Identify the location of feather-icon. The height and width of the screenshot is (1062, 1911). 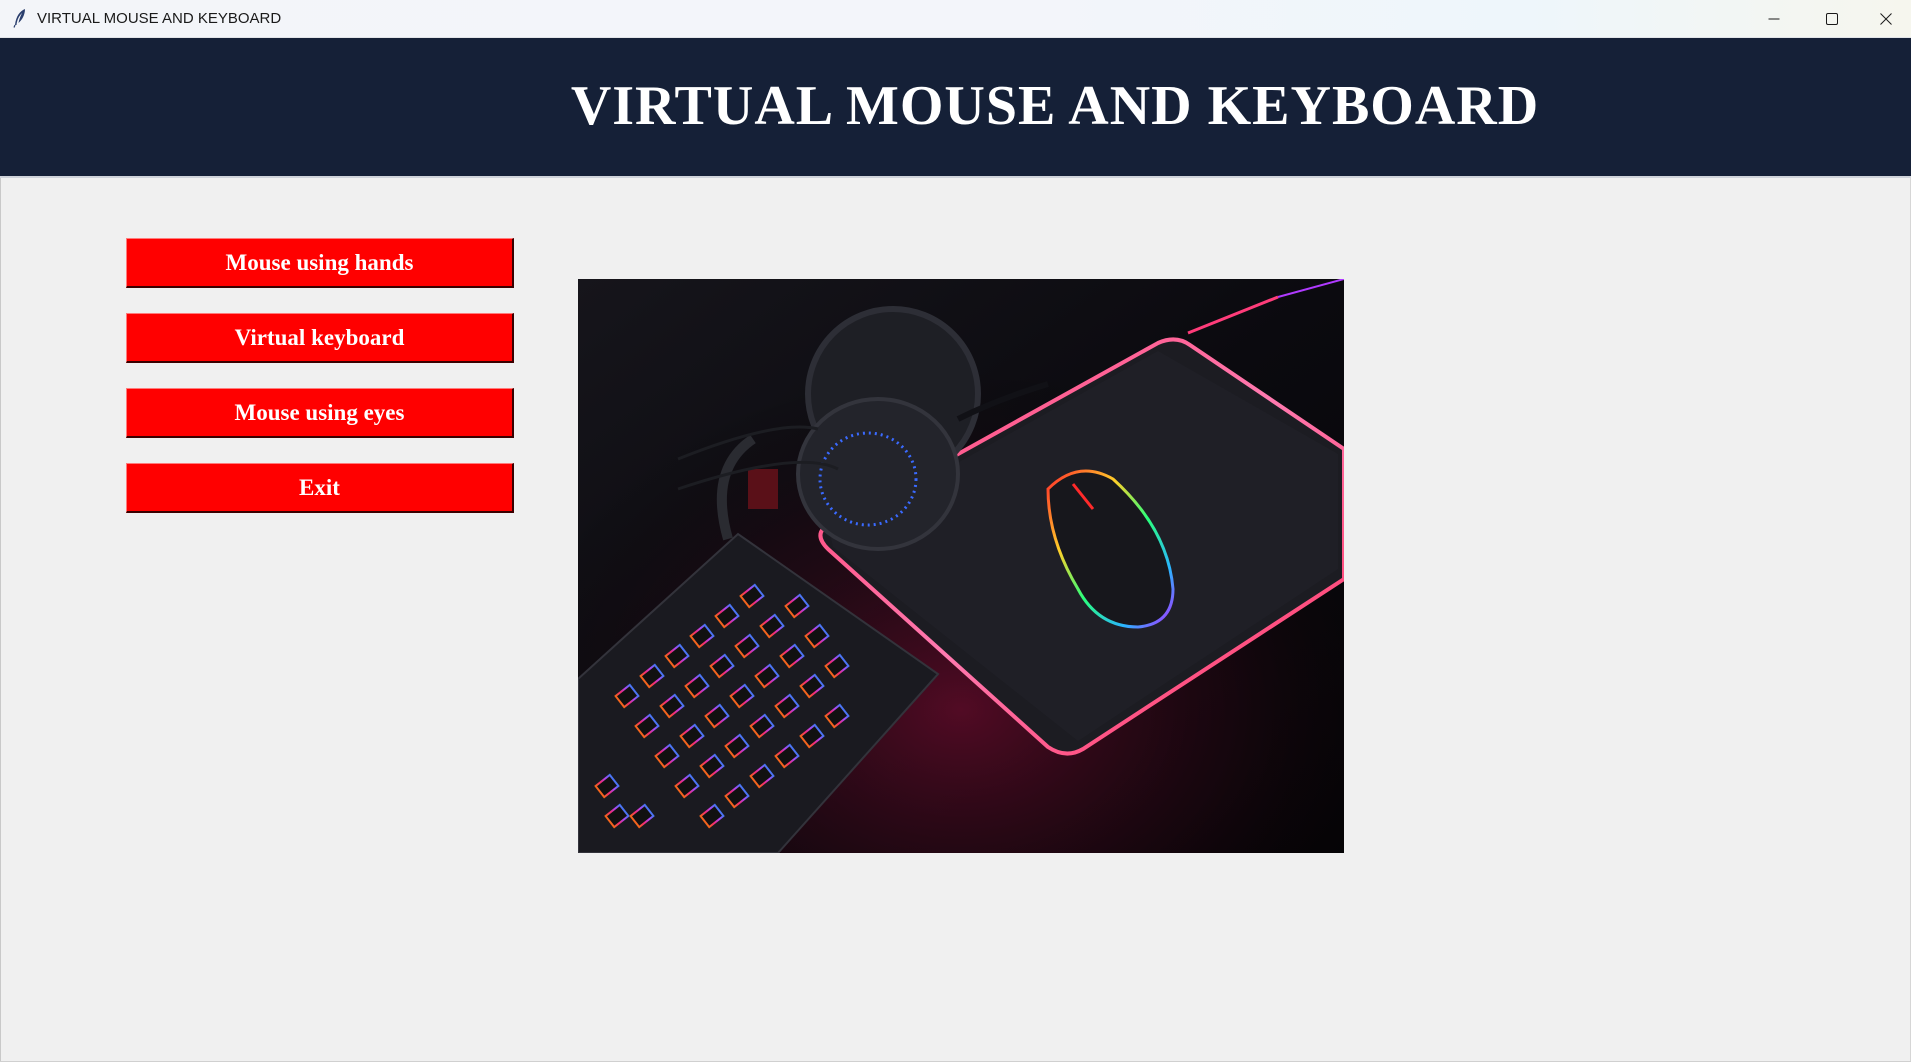
(19, 18).